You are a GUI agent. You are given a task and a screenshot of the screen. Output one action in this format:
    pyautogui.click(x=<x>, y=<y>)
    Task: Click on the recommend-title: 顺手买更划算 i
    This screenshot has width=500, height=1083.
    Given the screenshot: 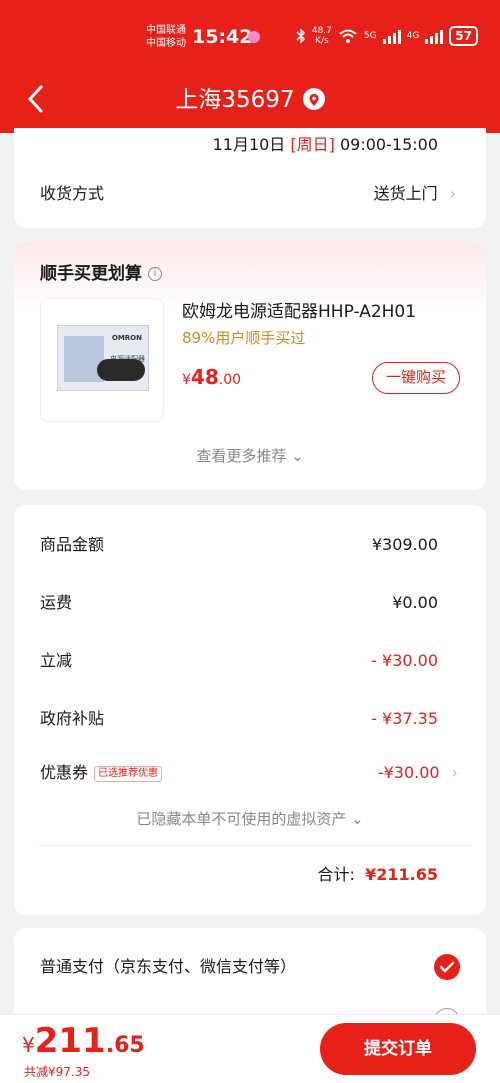 What is the action you would take?
    pyautogui.click(x=101, y=274)
    